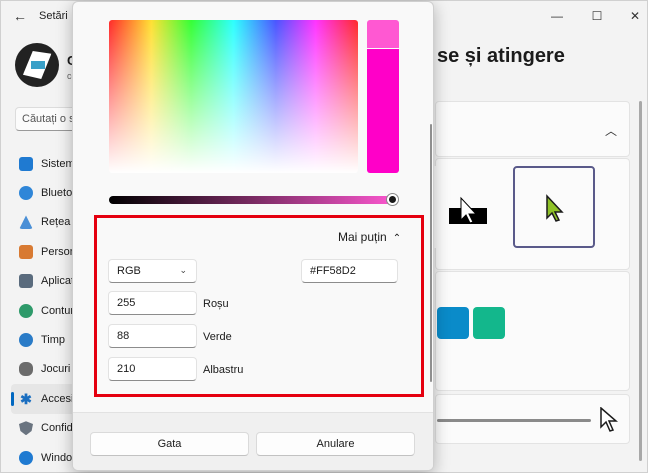 The height and width of the screenshot is (473, 648). What do you see at coordinates (223, 370) in the screenshot?
I see `blue-label: Albastru` at bounding box center [223, 370].